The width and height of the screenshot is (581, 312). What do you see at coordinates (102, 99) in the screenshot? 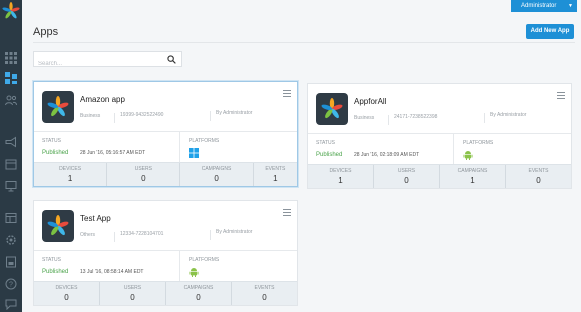
I see `app-name: Amazon app` at bounding box center [102, 99].